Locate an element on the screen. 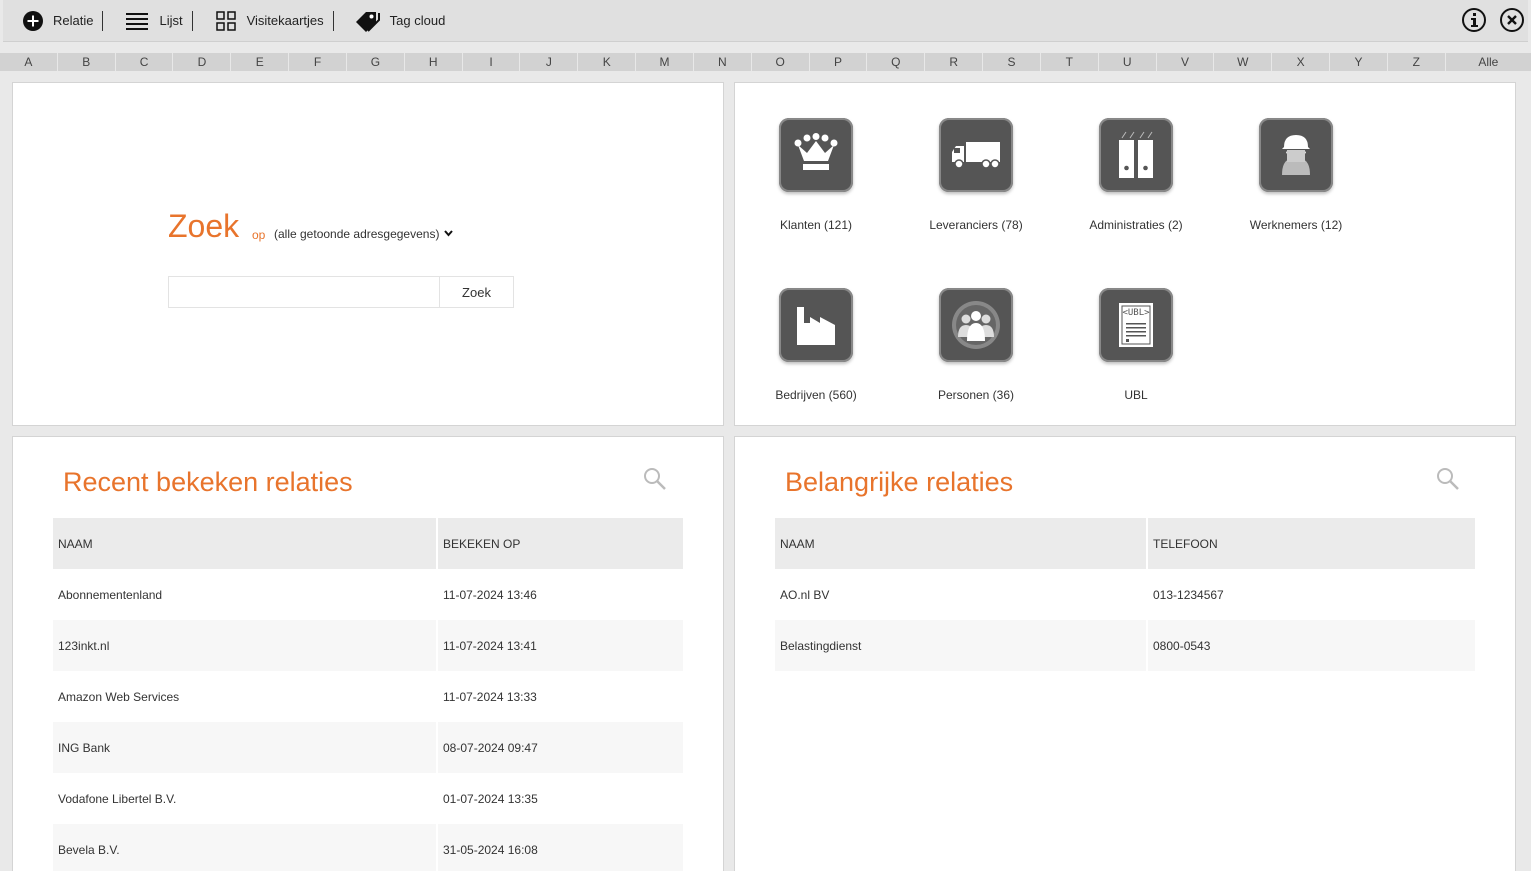 The width and height of the screenshot is (1531, 871). tile-label: Personen (36) is located at coordinates (976, 395).